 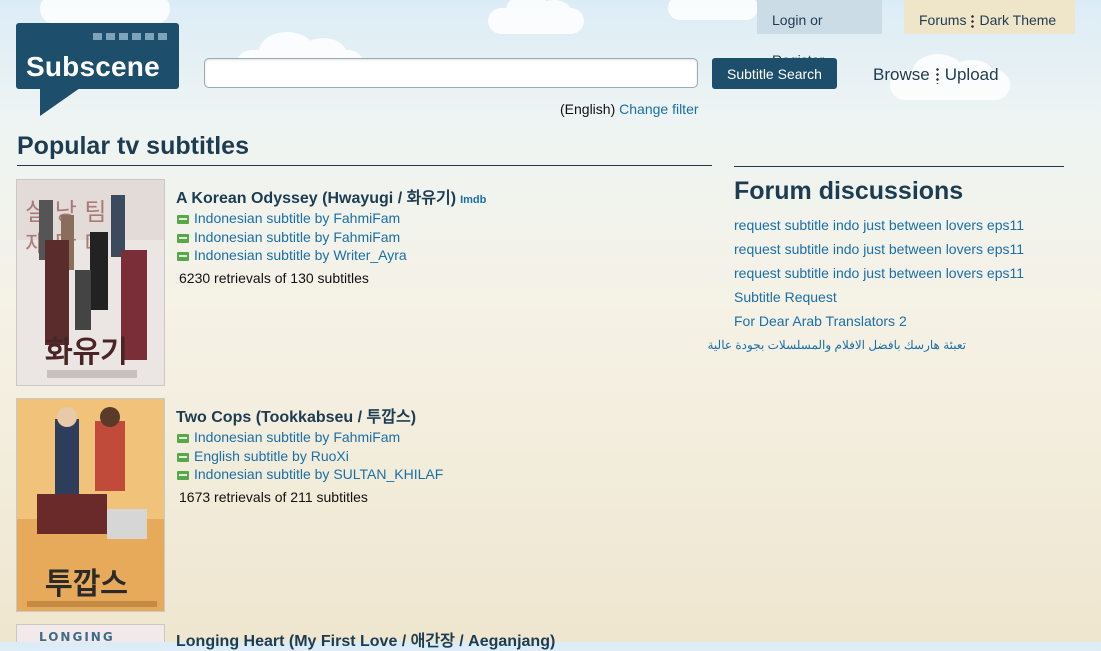 I want to click on show-title-text: Two Cops (Tookkabseu / 투깝스), so click(x=296, y=417).